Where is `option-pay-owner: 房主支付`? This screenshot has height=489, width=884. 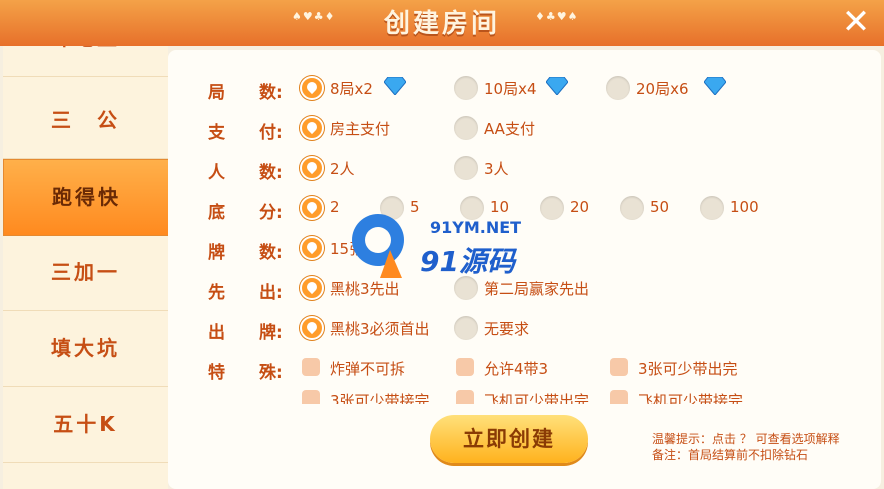 option-pay-owner: 房主支付 is located at coordinates (360, 129).